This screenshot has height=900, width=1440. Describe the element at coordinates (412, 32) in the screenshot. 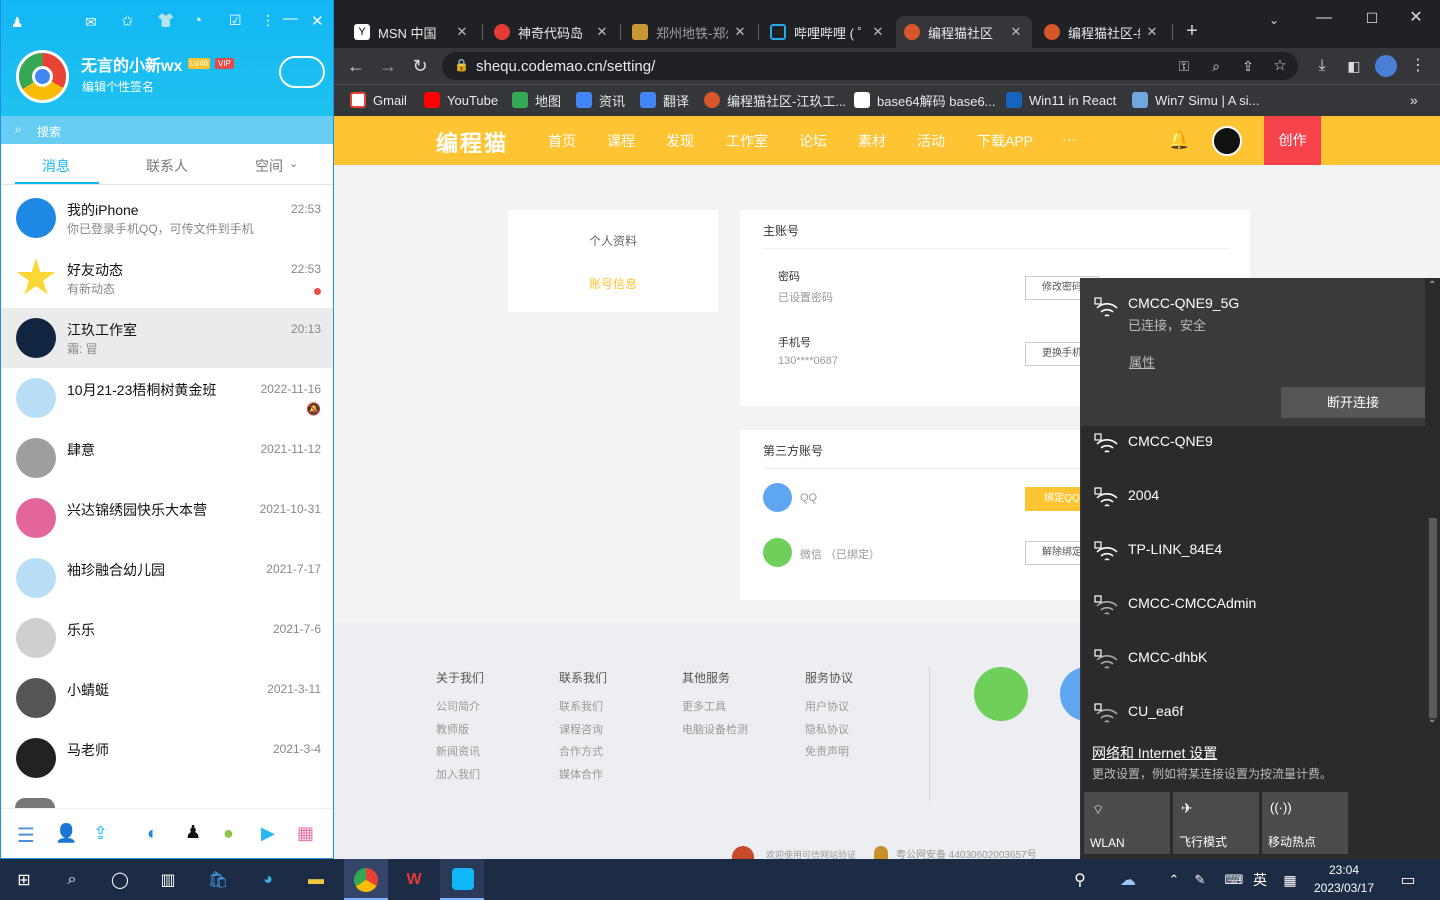

I see `tab-msn: Y MSN 中国 ✕` at that location.